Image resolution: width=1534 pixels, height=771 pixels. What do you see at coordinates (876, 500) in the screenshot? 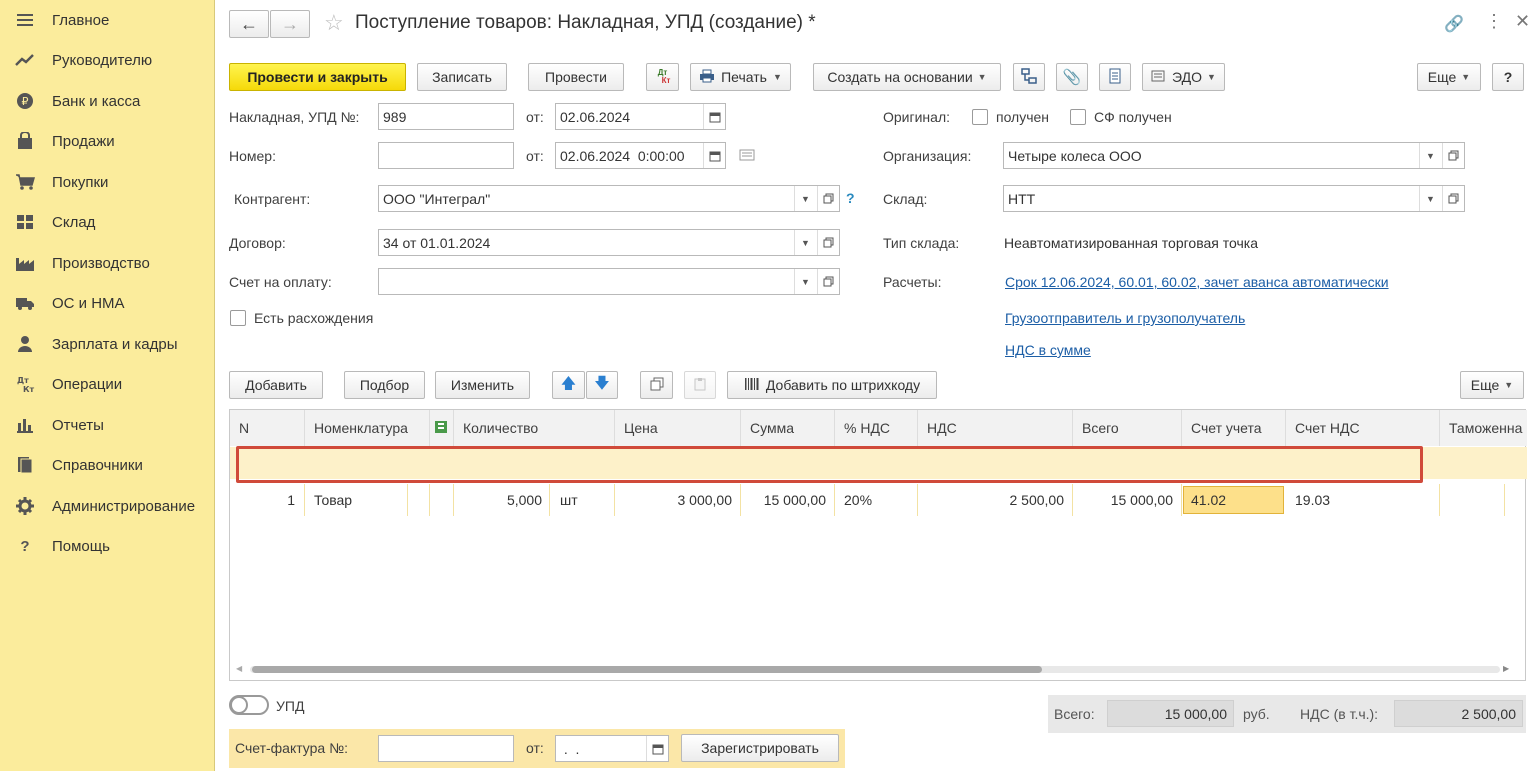
I see `cell-vat-rate: 20%` at bounding box center [876, 500].